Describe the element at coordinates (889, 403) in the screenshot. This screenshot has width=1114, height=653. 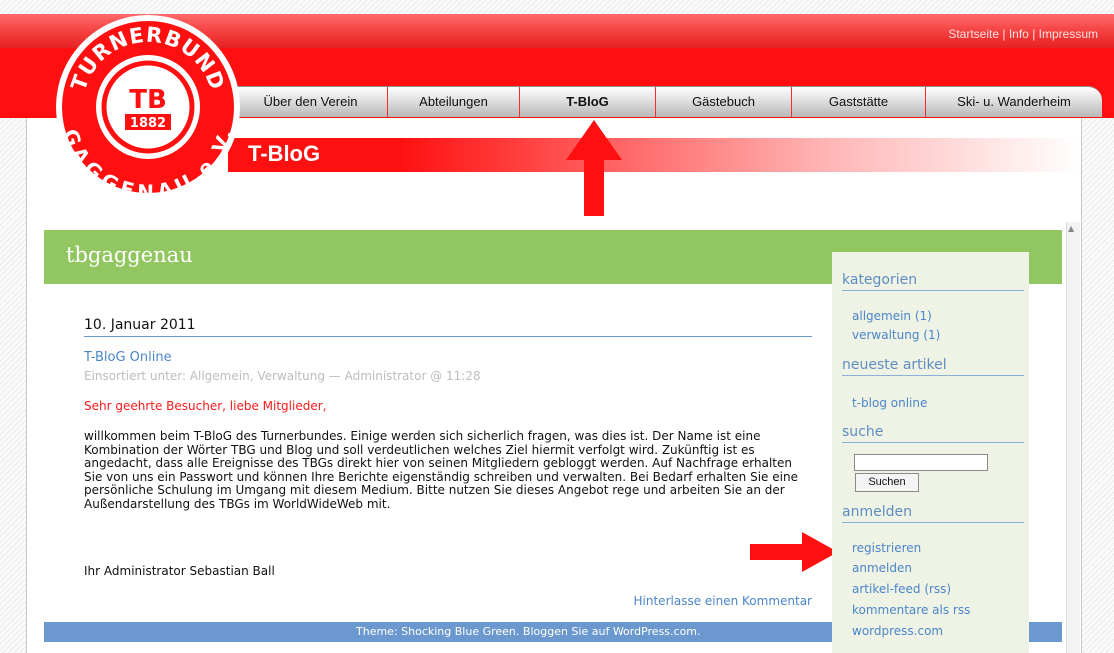
I see `recent-article-link: t-blog online` at that location.